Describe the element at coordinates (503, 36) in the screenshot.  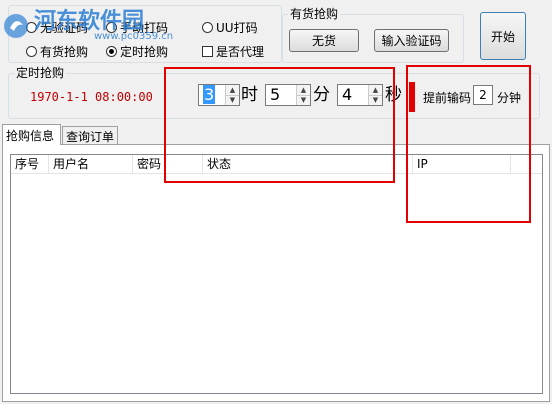
I see `start-button: 开始` at that location.